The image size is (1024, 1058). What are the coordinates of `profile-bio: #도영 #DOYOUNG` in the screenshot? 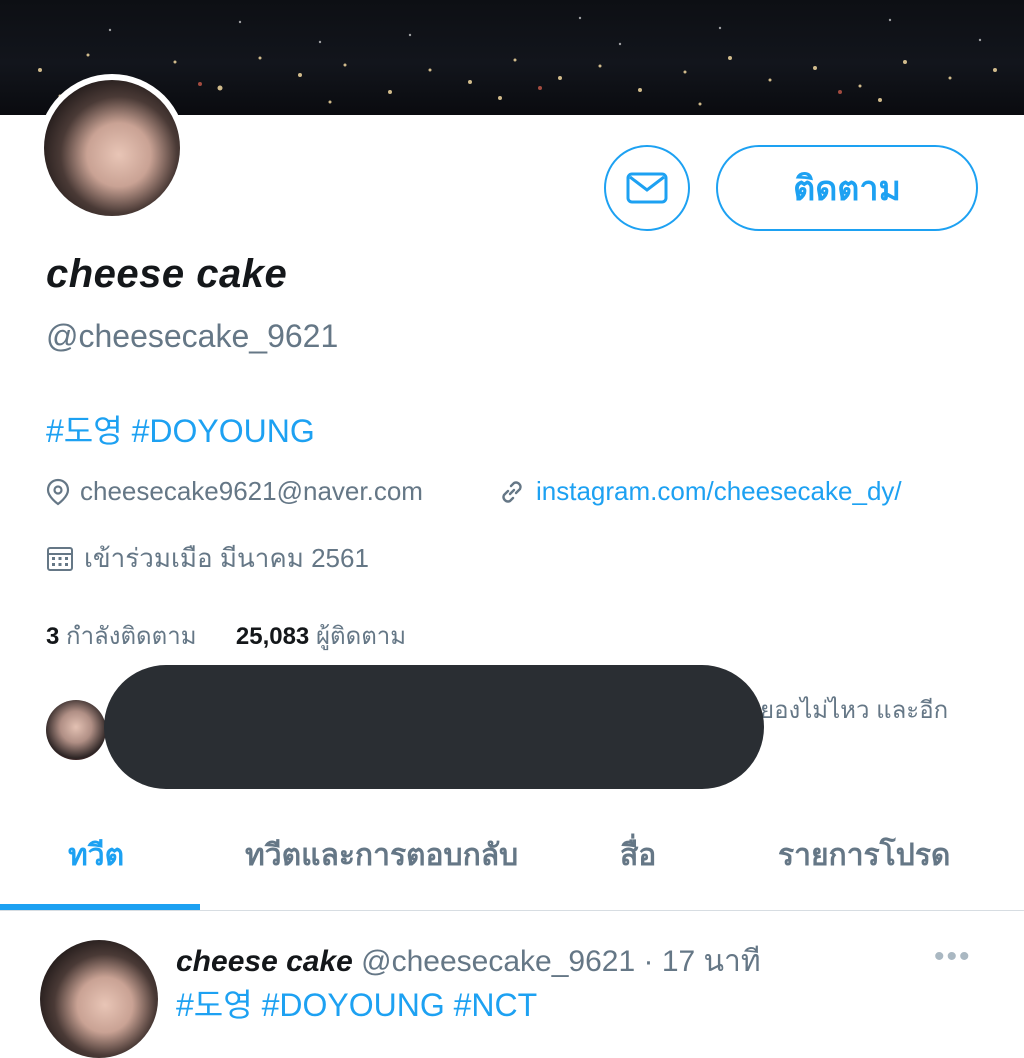 It's located at (180, 429).